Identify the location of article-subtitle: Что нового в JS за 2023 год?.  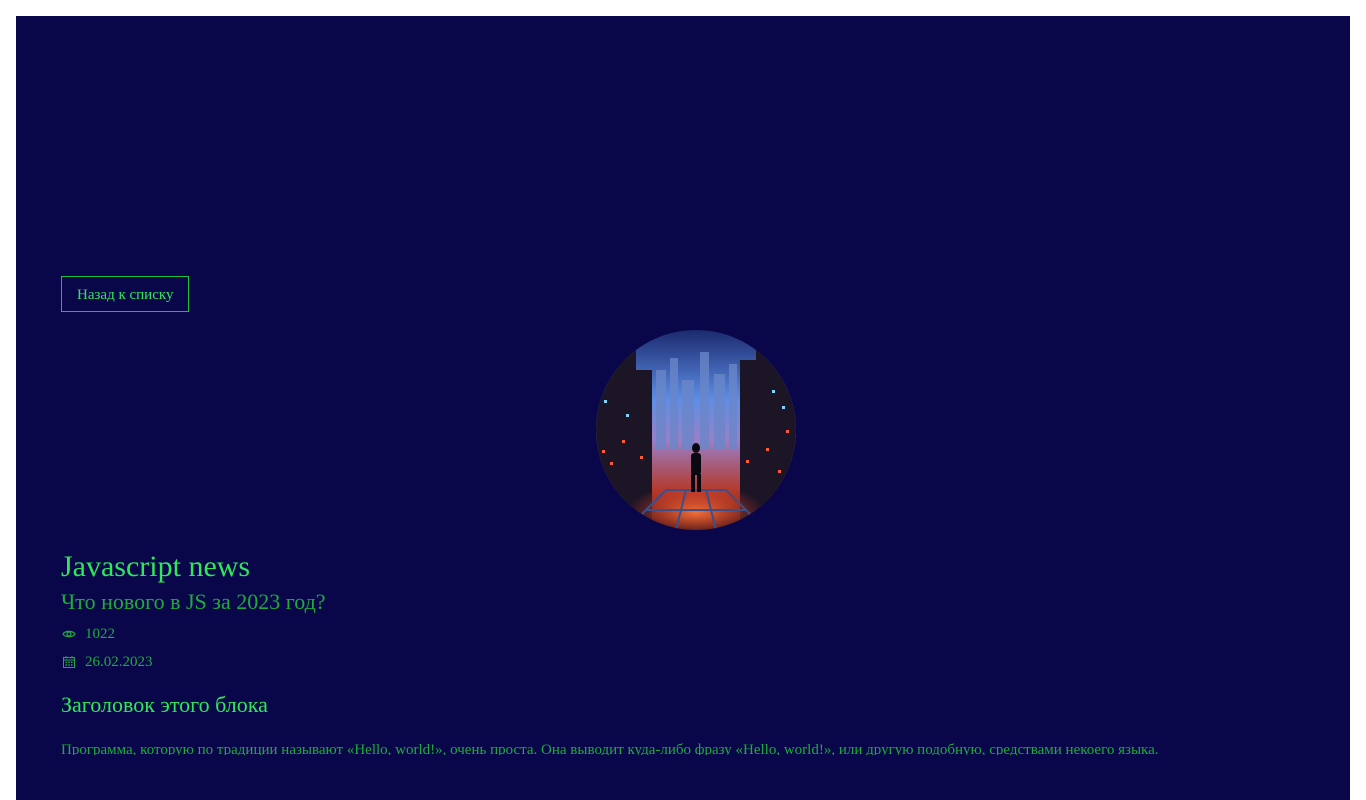
(193, 601).